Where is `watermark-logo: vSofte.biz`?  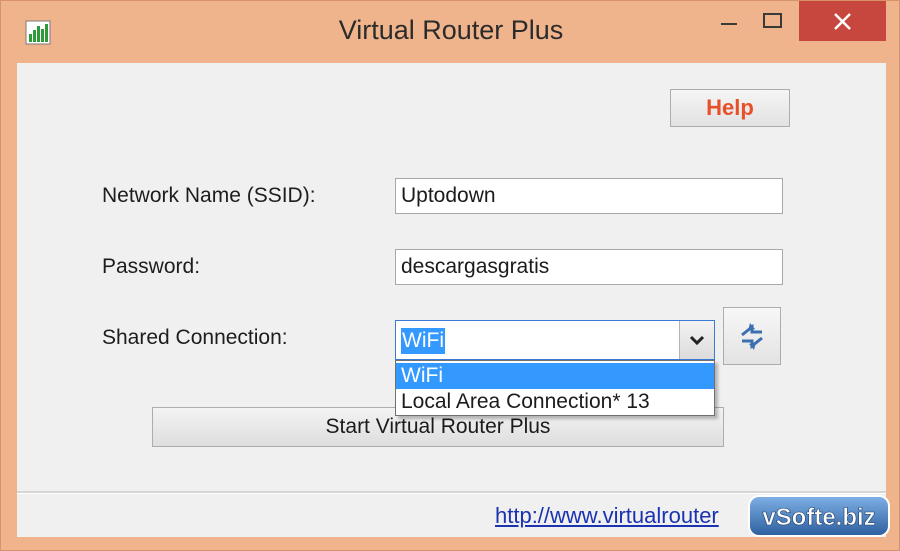 watermark-logo: vSofte.biz is located at coordinates (819, 516).